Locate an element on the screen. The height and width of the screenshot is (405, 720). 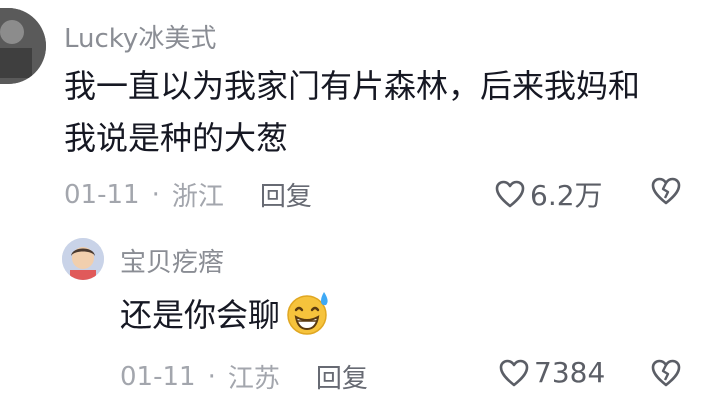
replier-avatar is located at coordinates (83, 259).